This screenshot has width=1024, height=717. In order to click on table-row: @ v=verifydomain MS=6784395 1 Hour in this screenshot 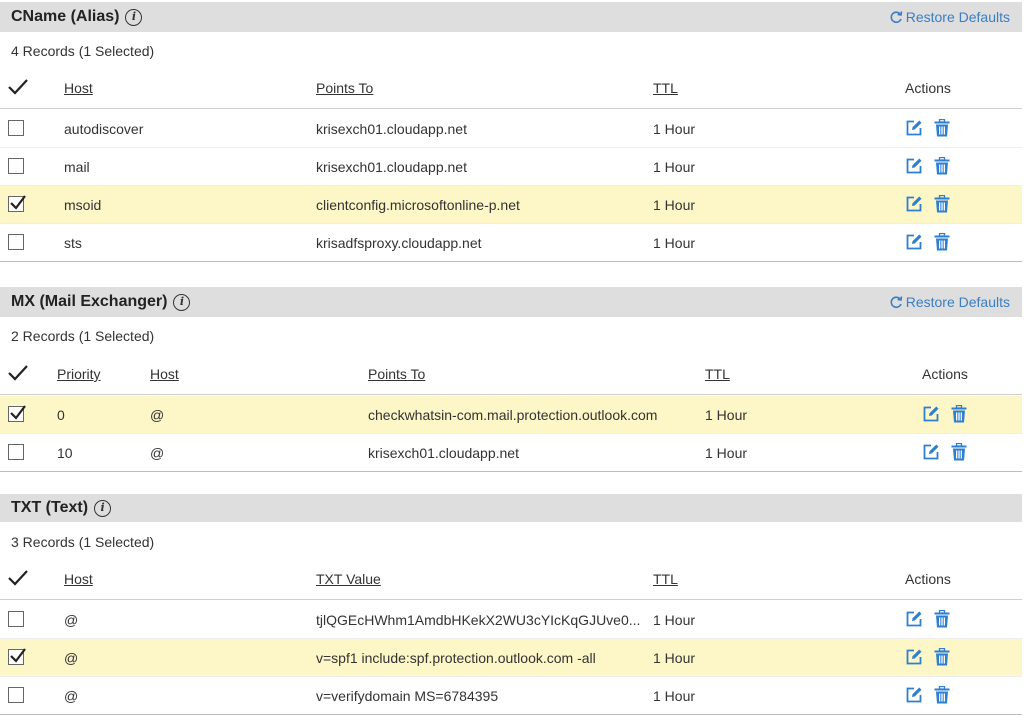, I will do `click(511, 696)`.